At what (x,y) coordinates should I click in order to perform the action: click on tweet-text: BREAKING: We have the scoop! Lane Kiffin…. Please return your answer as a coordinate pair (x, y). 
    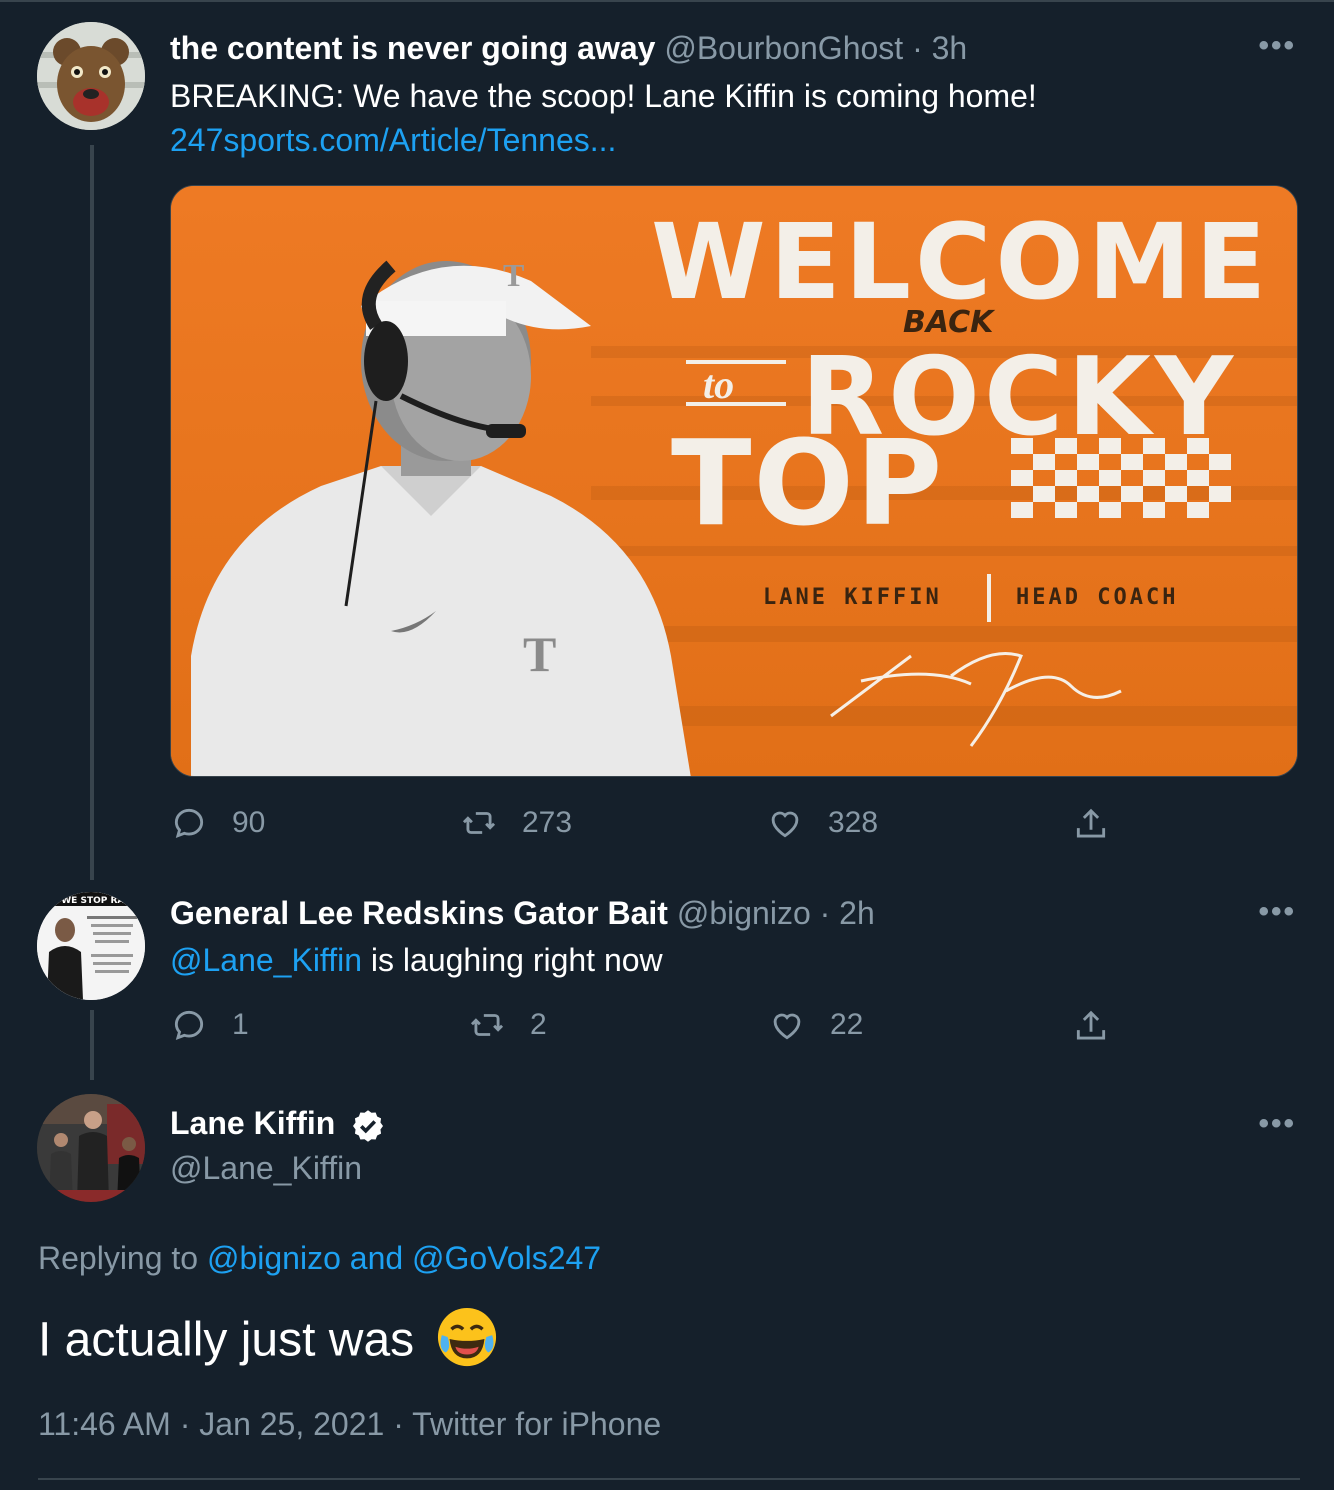
    Looking at the image, I should click on (603, 96).